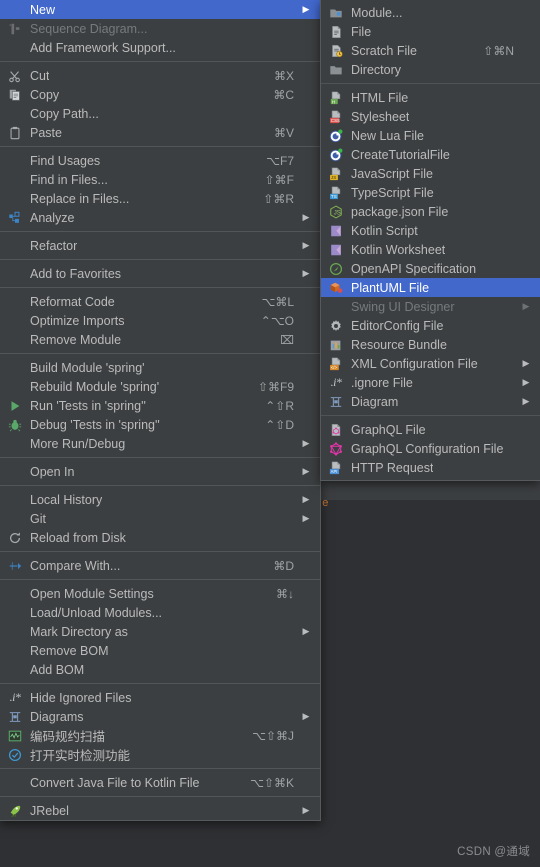 Image resolution: width=540 pixels, height=867 pixels. What do you see at coordinates (398, 249) in the screenshot?
I see `menu-item-label: Kotlin Worksheet` at bounding box center [398, 249].